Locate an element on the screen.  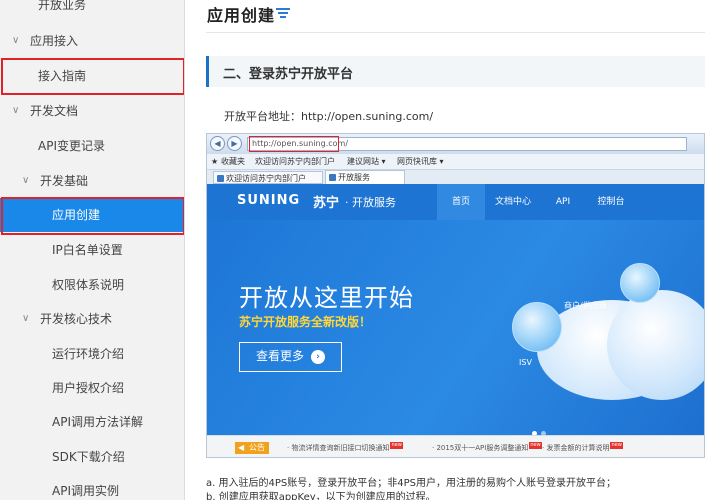
fav-link: 欢迎访问苏宁内部门户 is located at coordinates (295, 161).